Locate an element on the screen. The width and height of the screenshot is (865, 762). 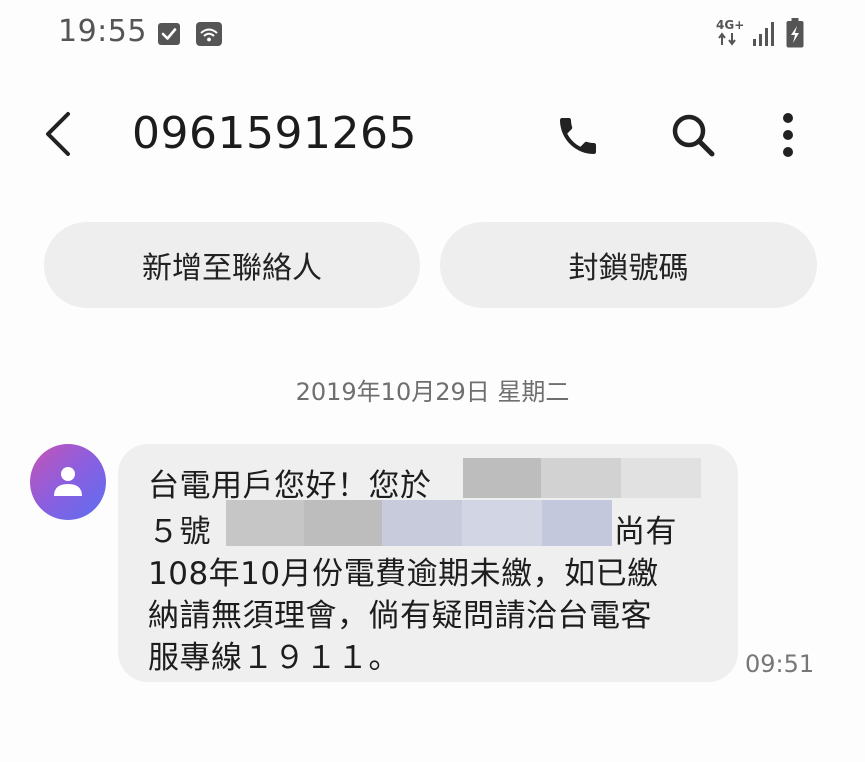
message-line-5: 服專線１９１１。 is located at coordinates (274, 658).